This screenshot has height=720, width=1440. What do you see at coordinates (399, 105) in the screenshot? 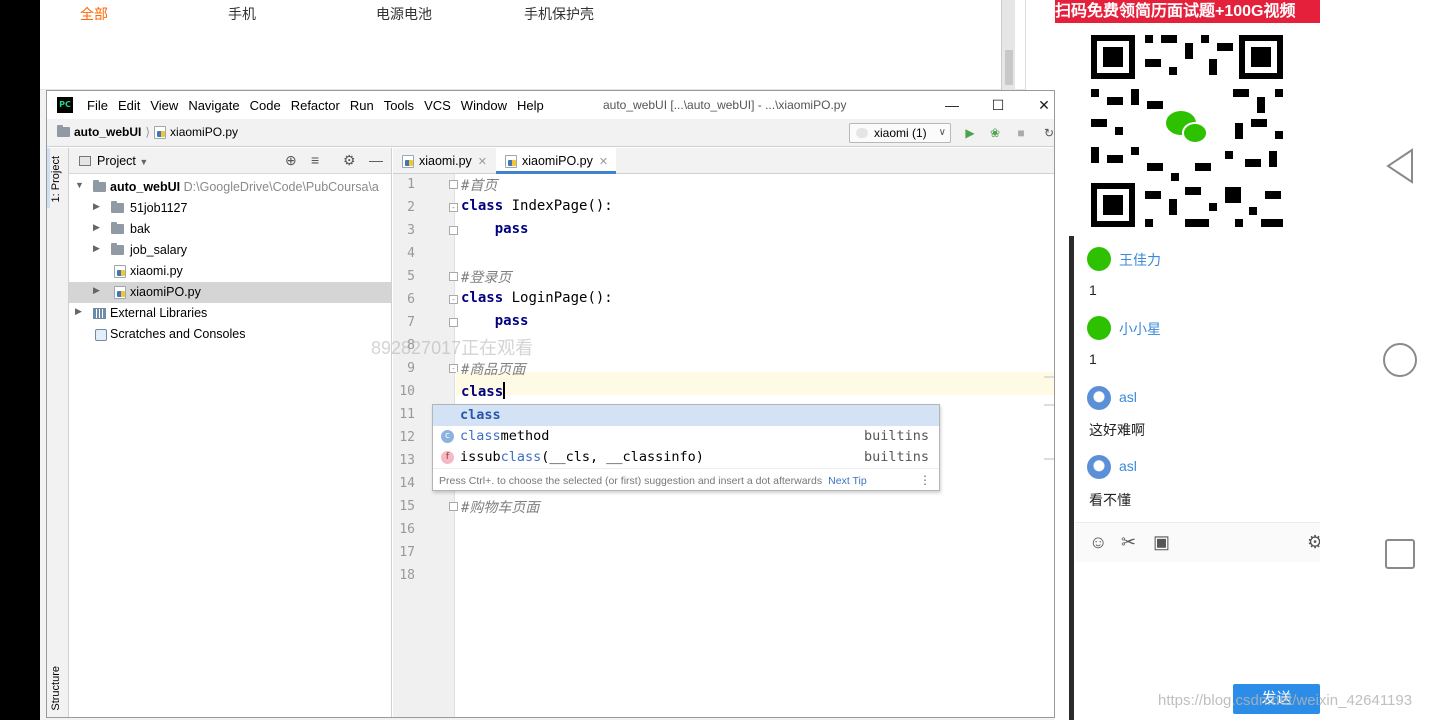
I see `menu-tools: Tools` at bounding box center [399, 105].